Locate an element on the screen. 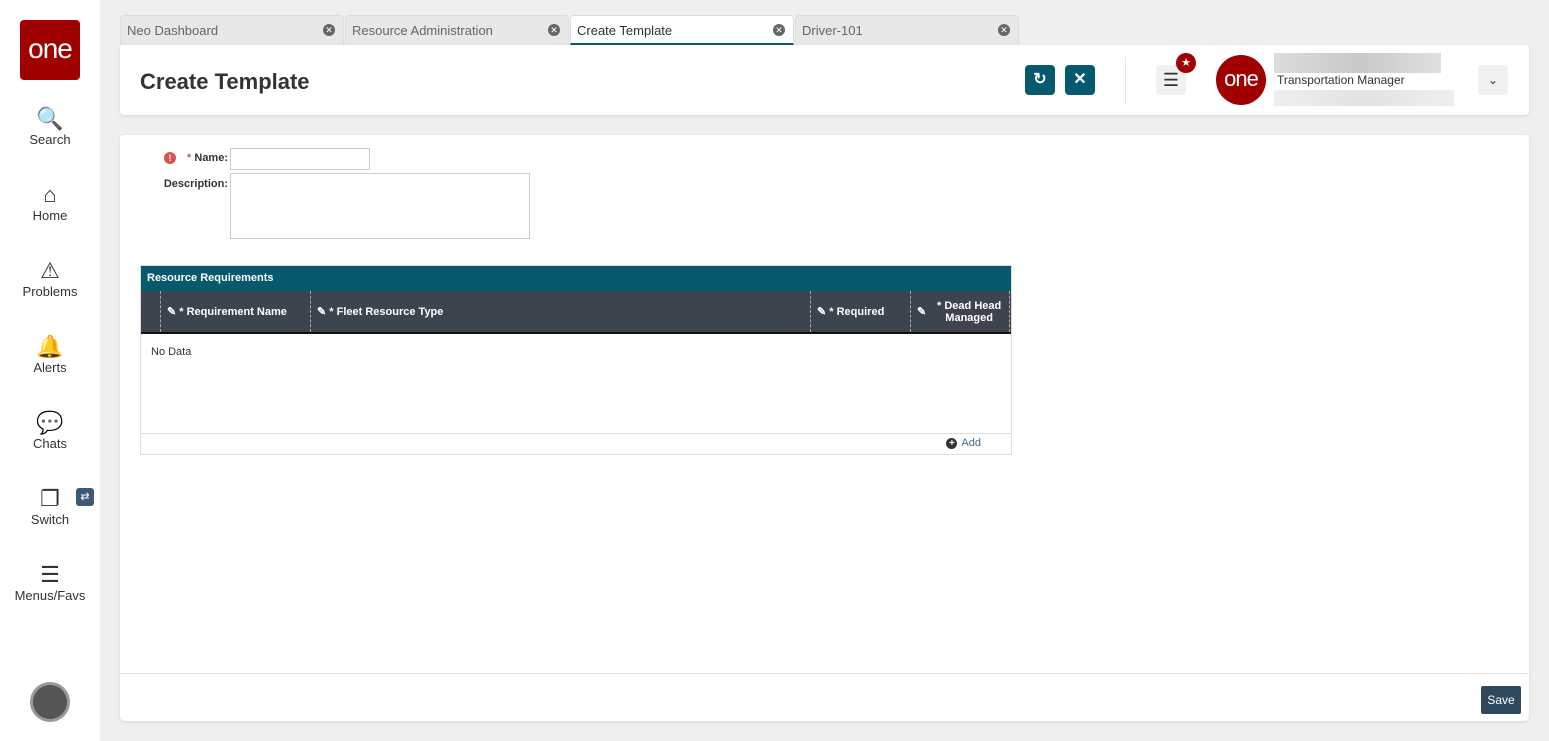  nav-label: Switch is located at coordinates (50, 519).